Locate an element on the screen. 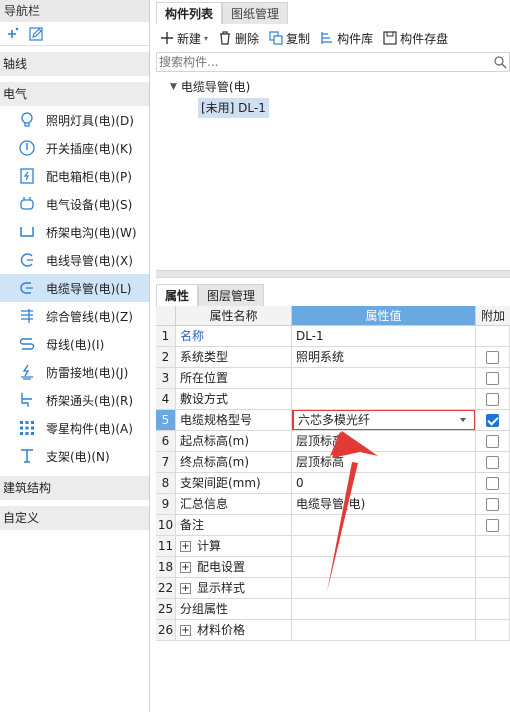  library-button: 构件库 is located at coordinates (346, 38).